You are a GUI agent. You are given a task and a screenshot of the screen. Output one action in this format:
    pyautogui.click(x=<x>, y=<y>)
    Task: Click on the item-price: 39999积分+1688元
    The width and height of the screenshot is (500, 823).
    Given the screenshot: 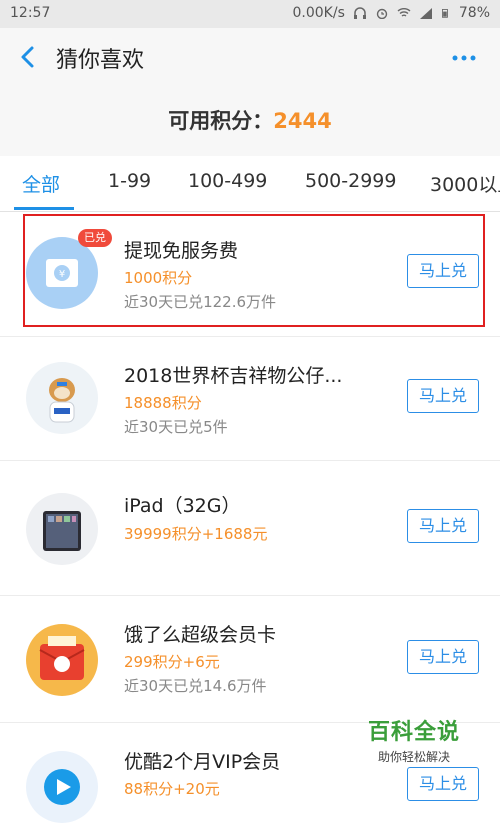 What is the action you would take?
    pyautogui.click(x=196, y=534)
    